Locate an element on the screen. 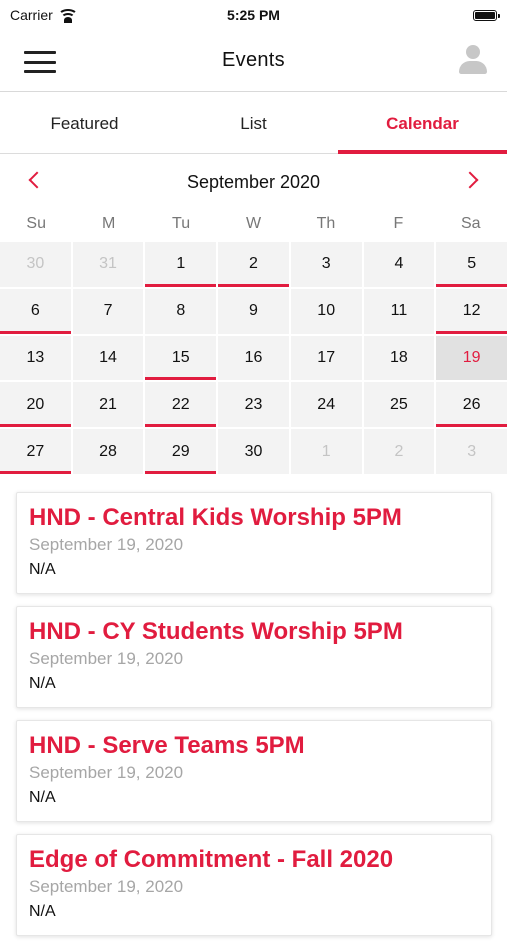 The height and width of the screenshot is (948, 507). calendar-day: 13 is located at coordinates (35, 358).